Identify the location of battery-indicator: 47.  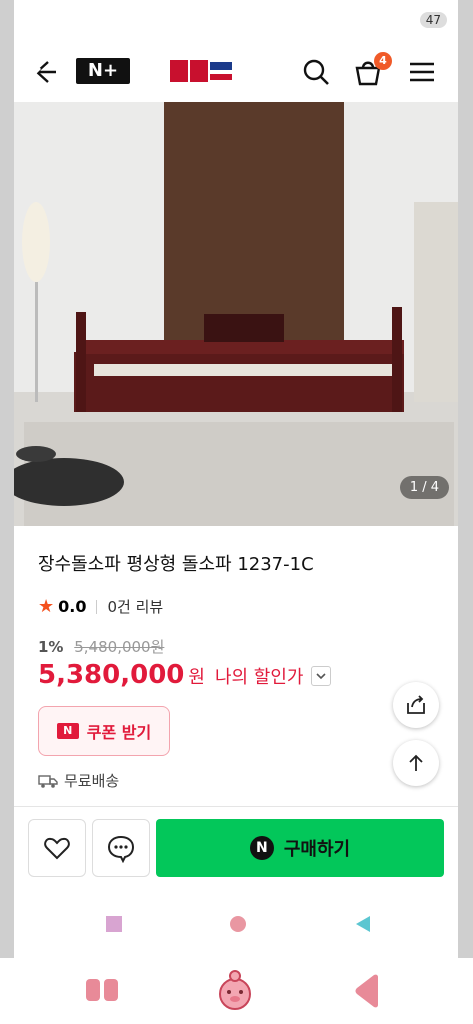
(433, 20).